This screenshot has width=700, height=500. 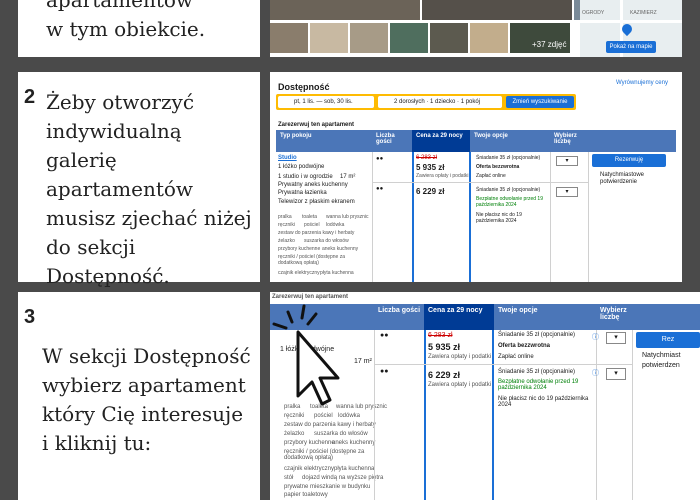 What do you see at coordinates (666, 317) in the screenshot?
I see `header-blank` at bounding box center [666, 317].